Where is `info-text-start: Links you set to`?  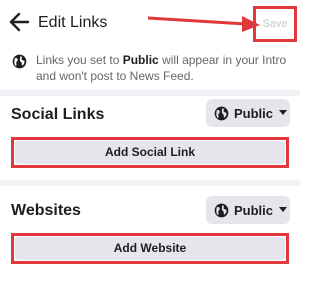
info-text-start: Links you set to is located at coordinates (79, 60).